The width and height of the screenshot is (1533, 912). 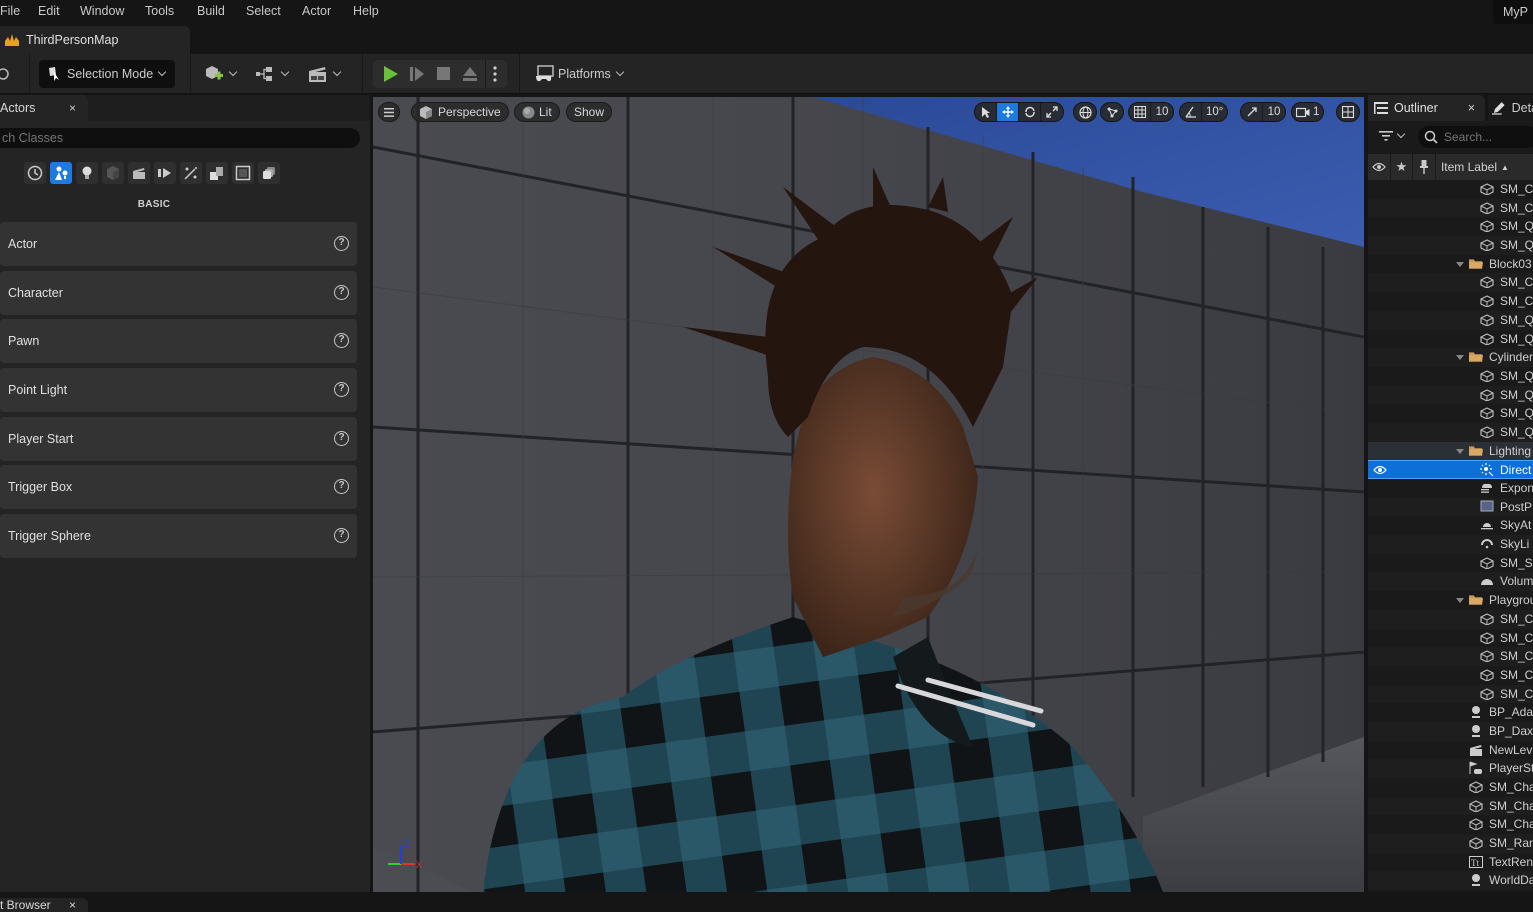 I want to click on menu-actor: Actor, so click(x=316, y=11).